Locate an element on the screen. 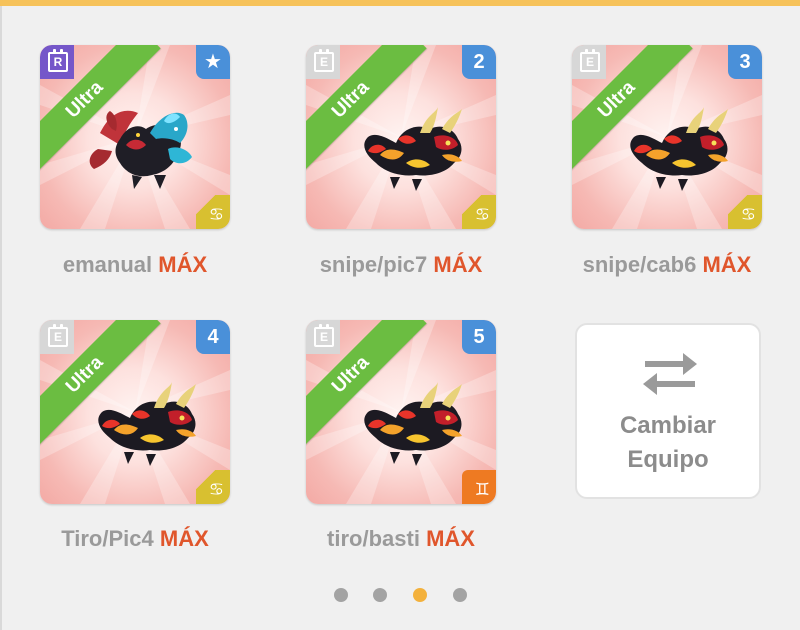 This screenshot has width=800, height=630. rarity-type-tag: R is located at coordinates (57, 62).